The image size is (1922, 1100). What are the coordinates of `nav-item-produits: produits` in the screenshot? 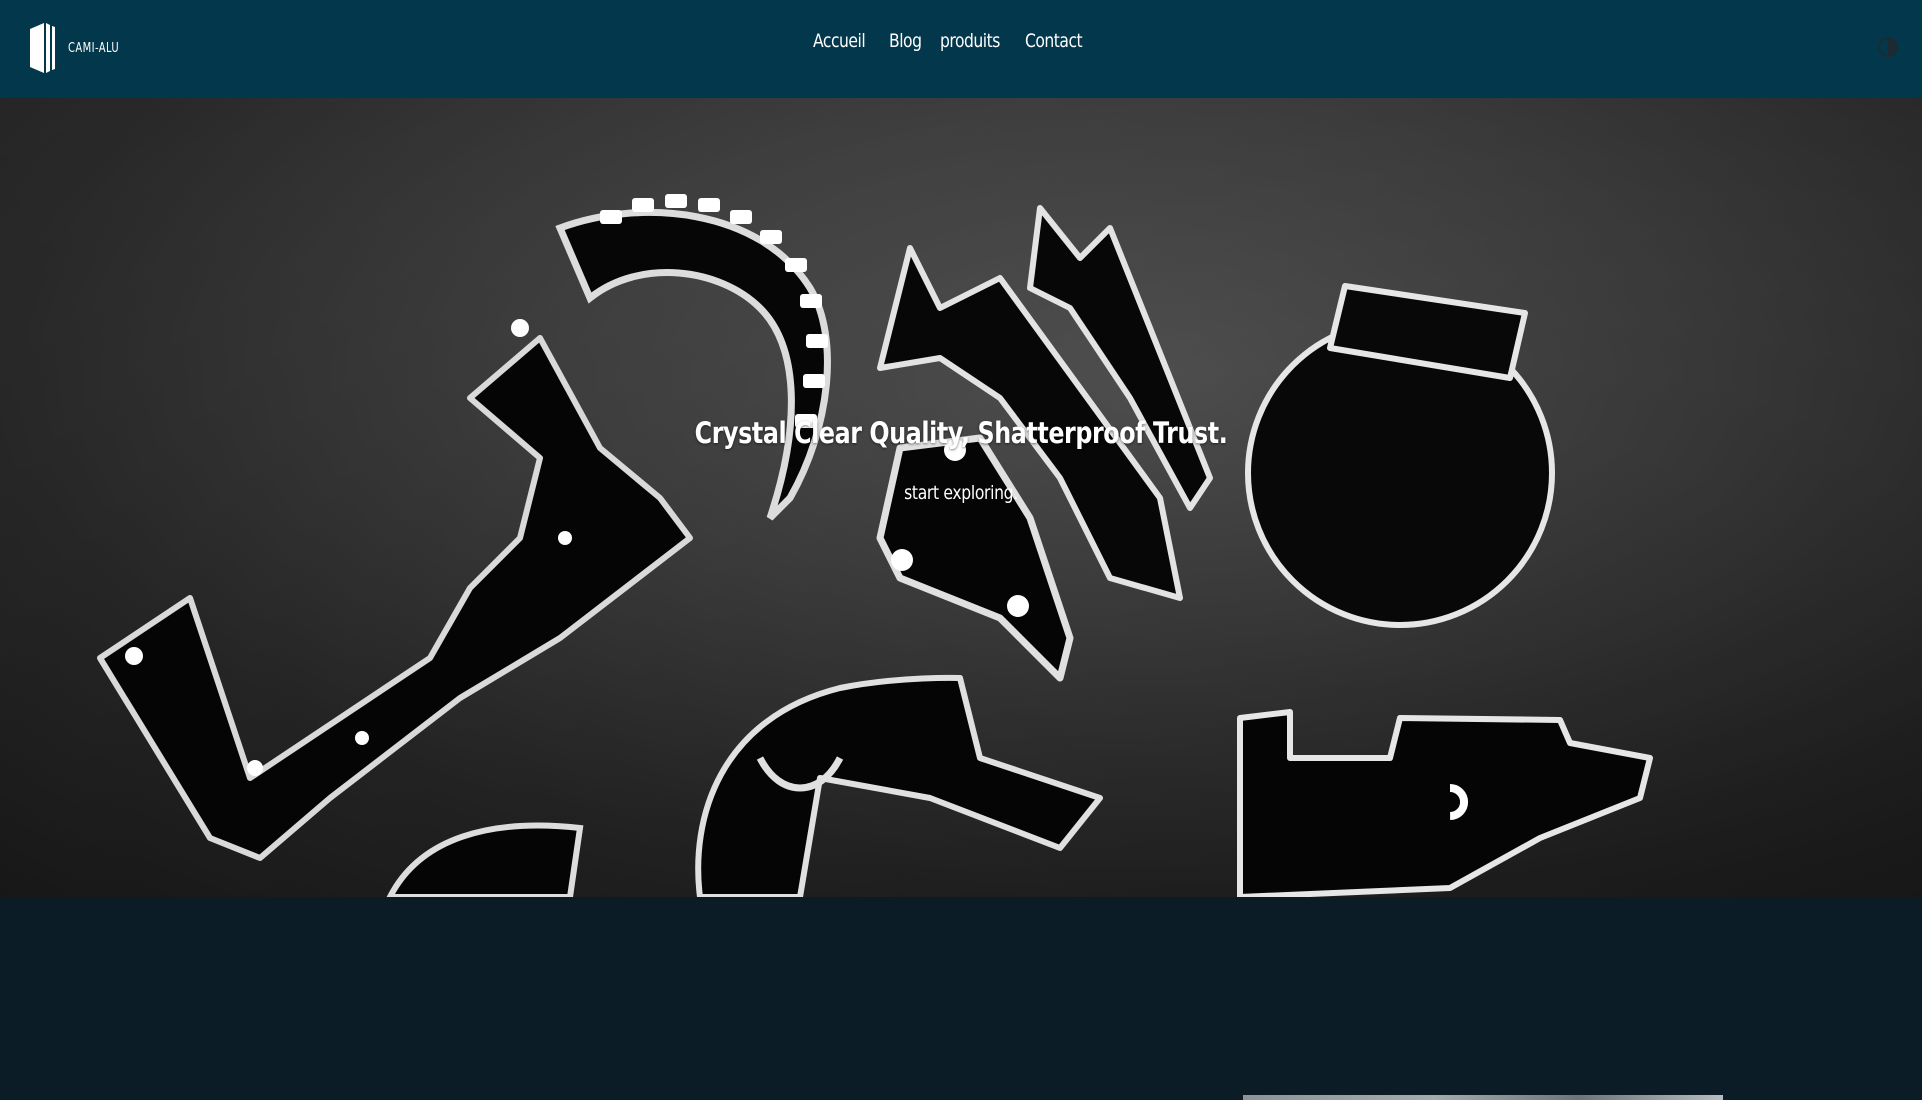 It's located at (970, 41).